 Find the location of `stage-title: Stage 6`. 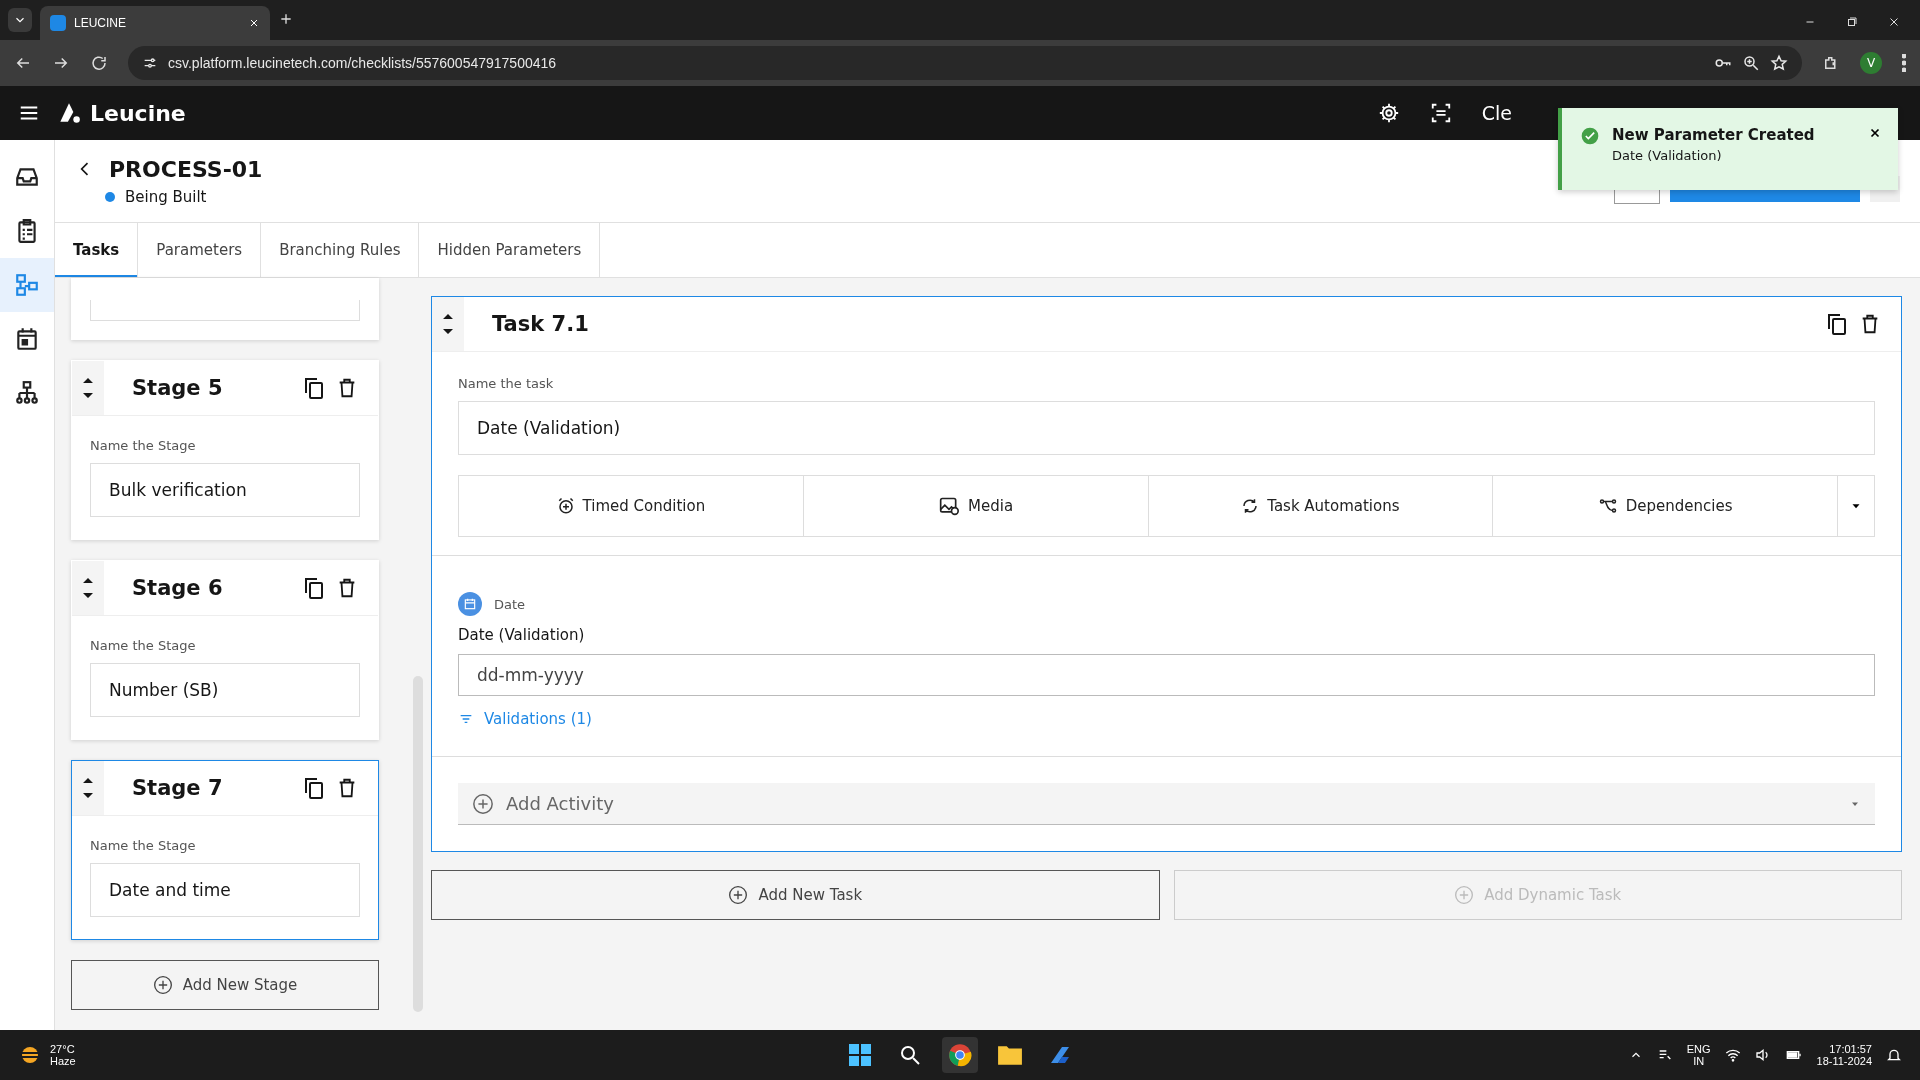

stage-title: Stage 6 is located at coordinates (178, 588).